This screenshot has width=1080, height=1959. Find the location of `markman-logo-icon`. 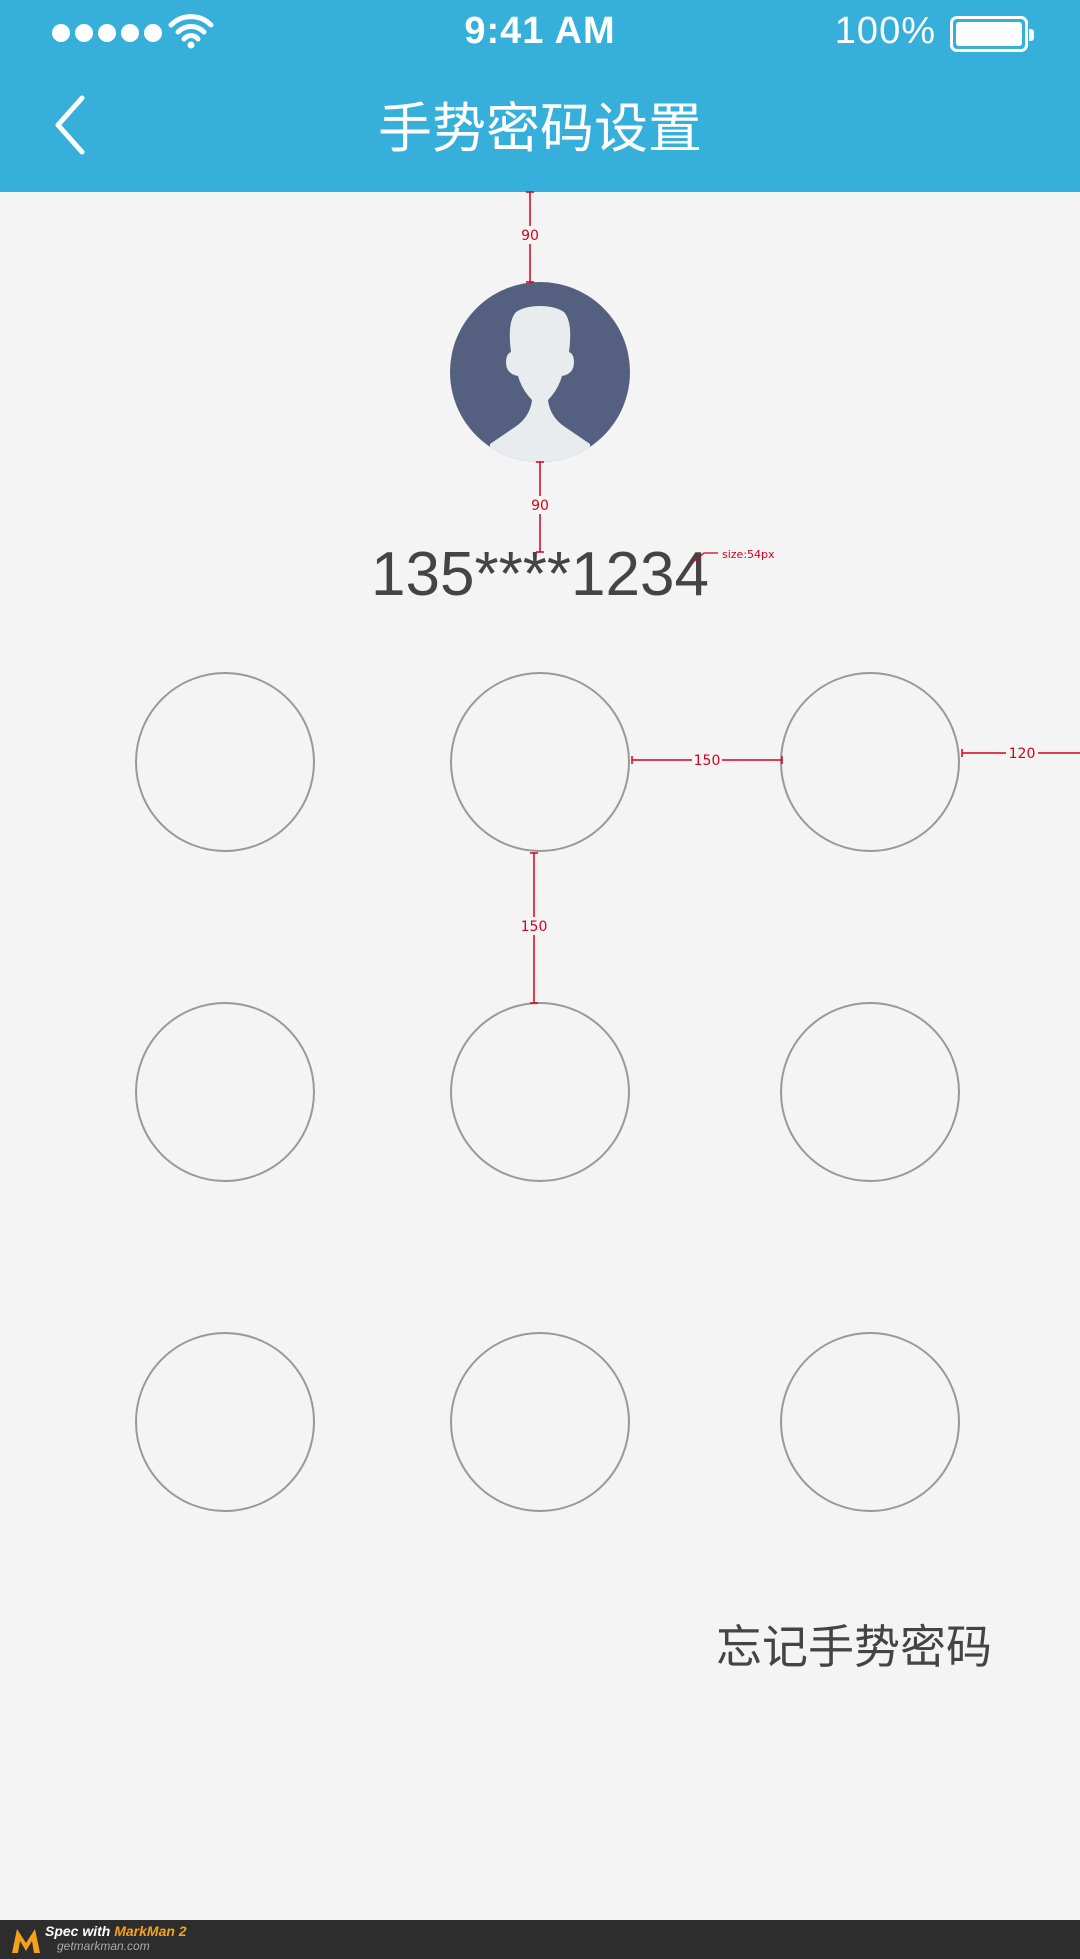

markman-logo-icon is located at coordinates (26, 1941).